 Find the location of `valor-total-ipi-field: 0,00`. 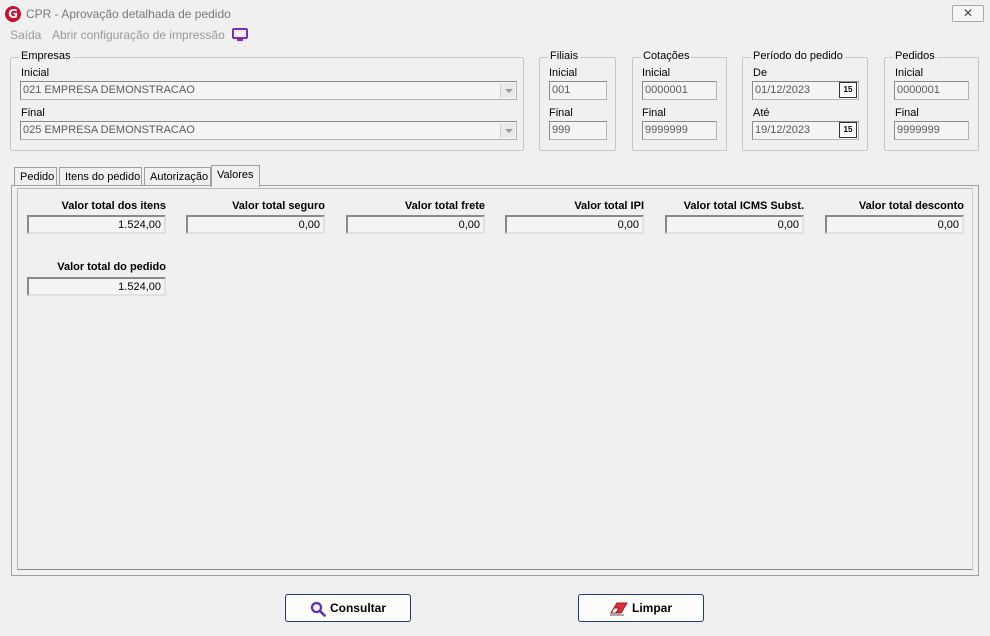

valor-total-ipi-field: 0,00 is located at coordinates (574, 224).